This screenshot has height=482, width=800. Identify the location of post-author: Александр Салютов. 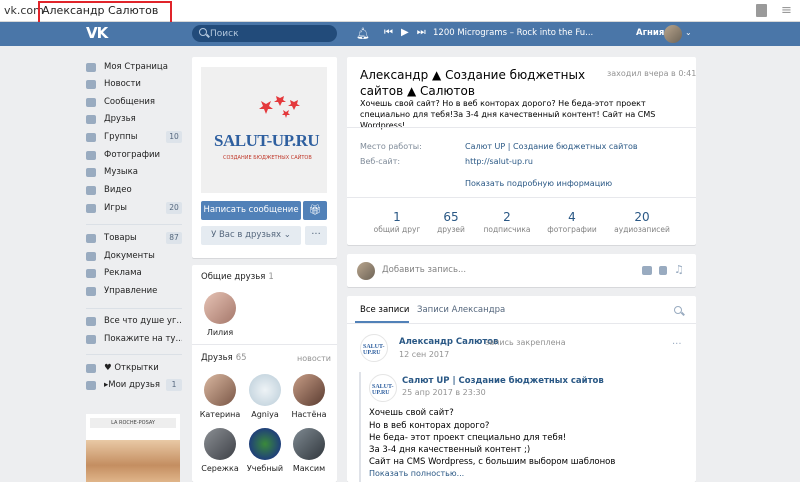
(449, 342).